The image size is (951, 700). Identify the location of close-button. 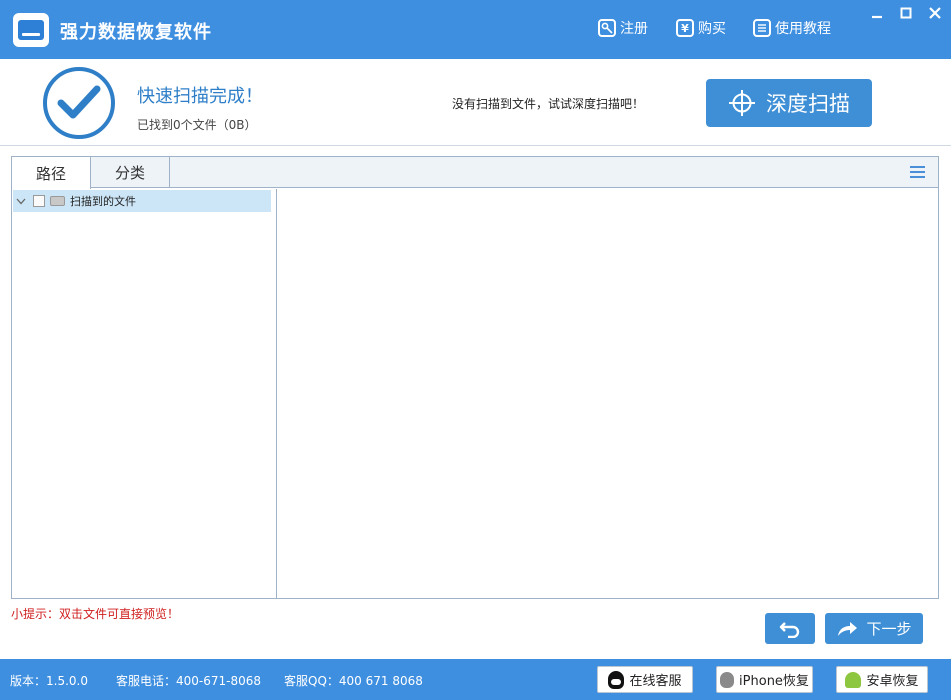
(935, 13).